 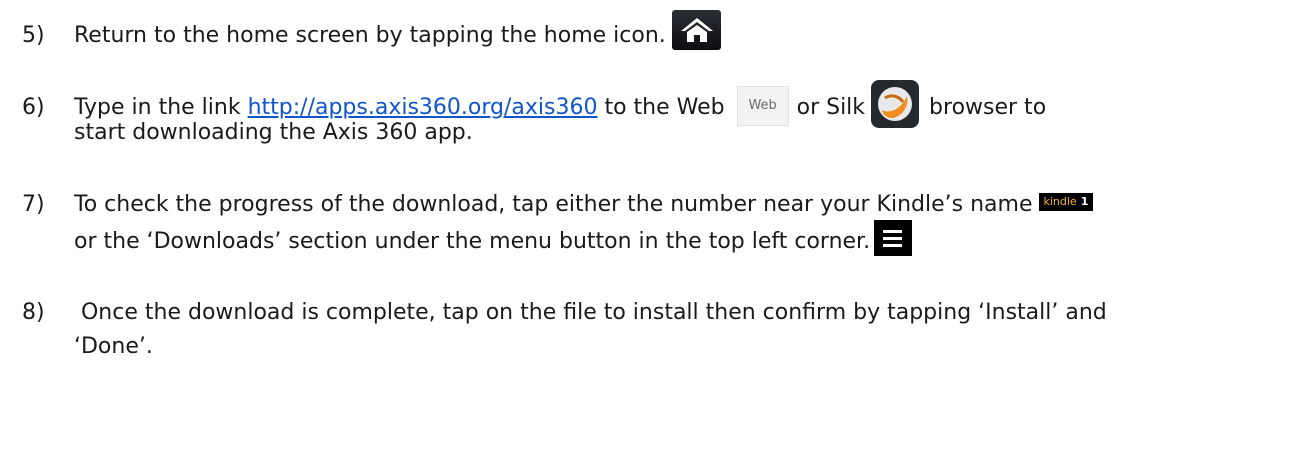 What do you see at coordinates (161, 107) in the screenshot?
I see `step-text: Type in the link` at bounding box center [161, 107].